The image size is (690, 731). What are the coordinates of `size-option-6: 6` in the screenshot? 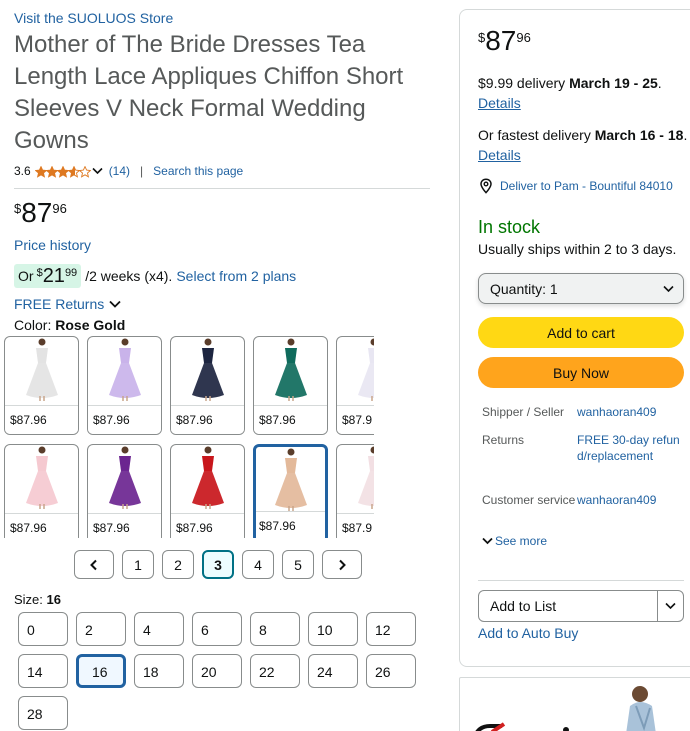 It's located at (217, 629).